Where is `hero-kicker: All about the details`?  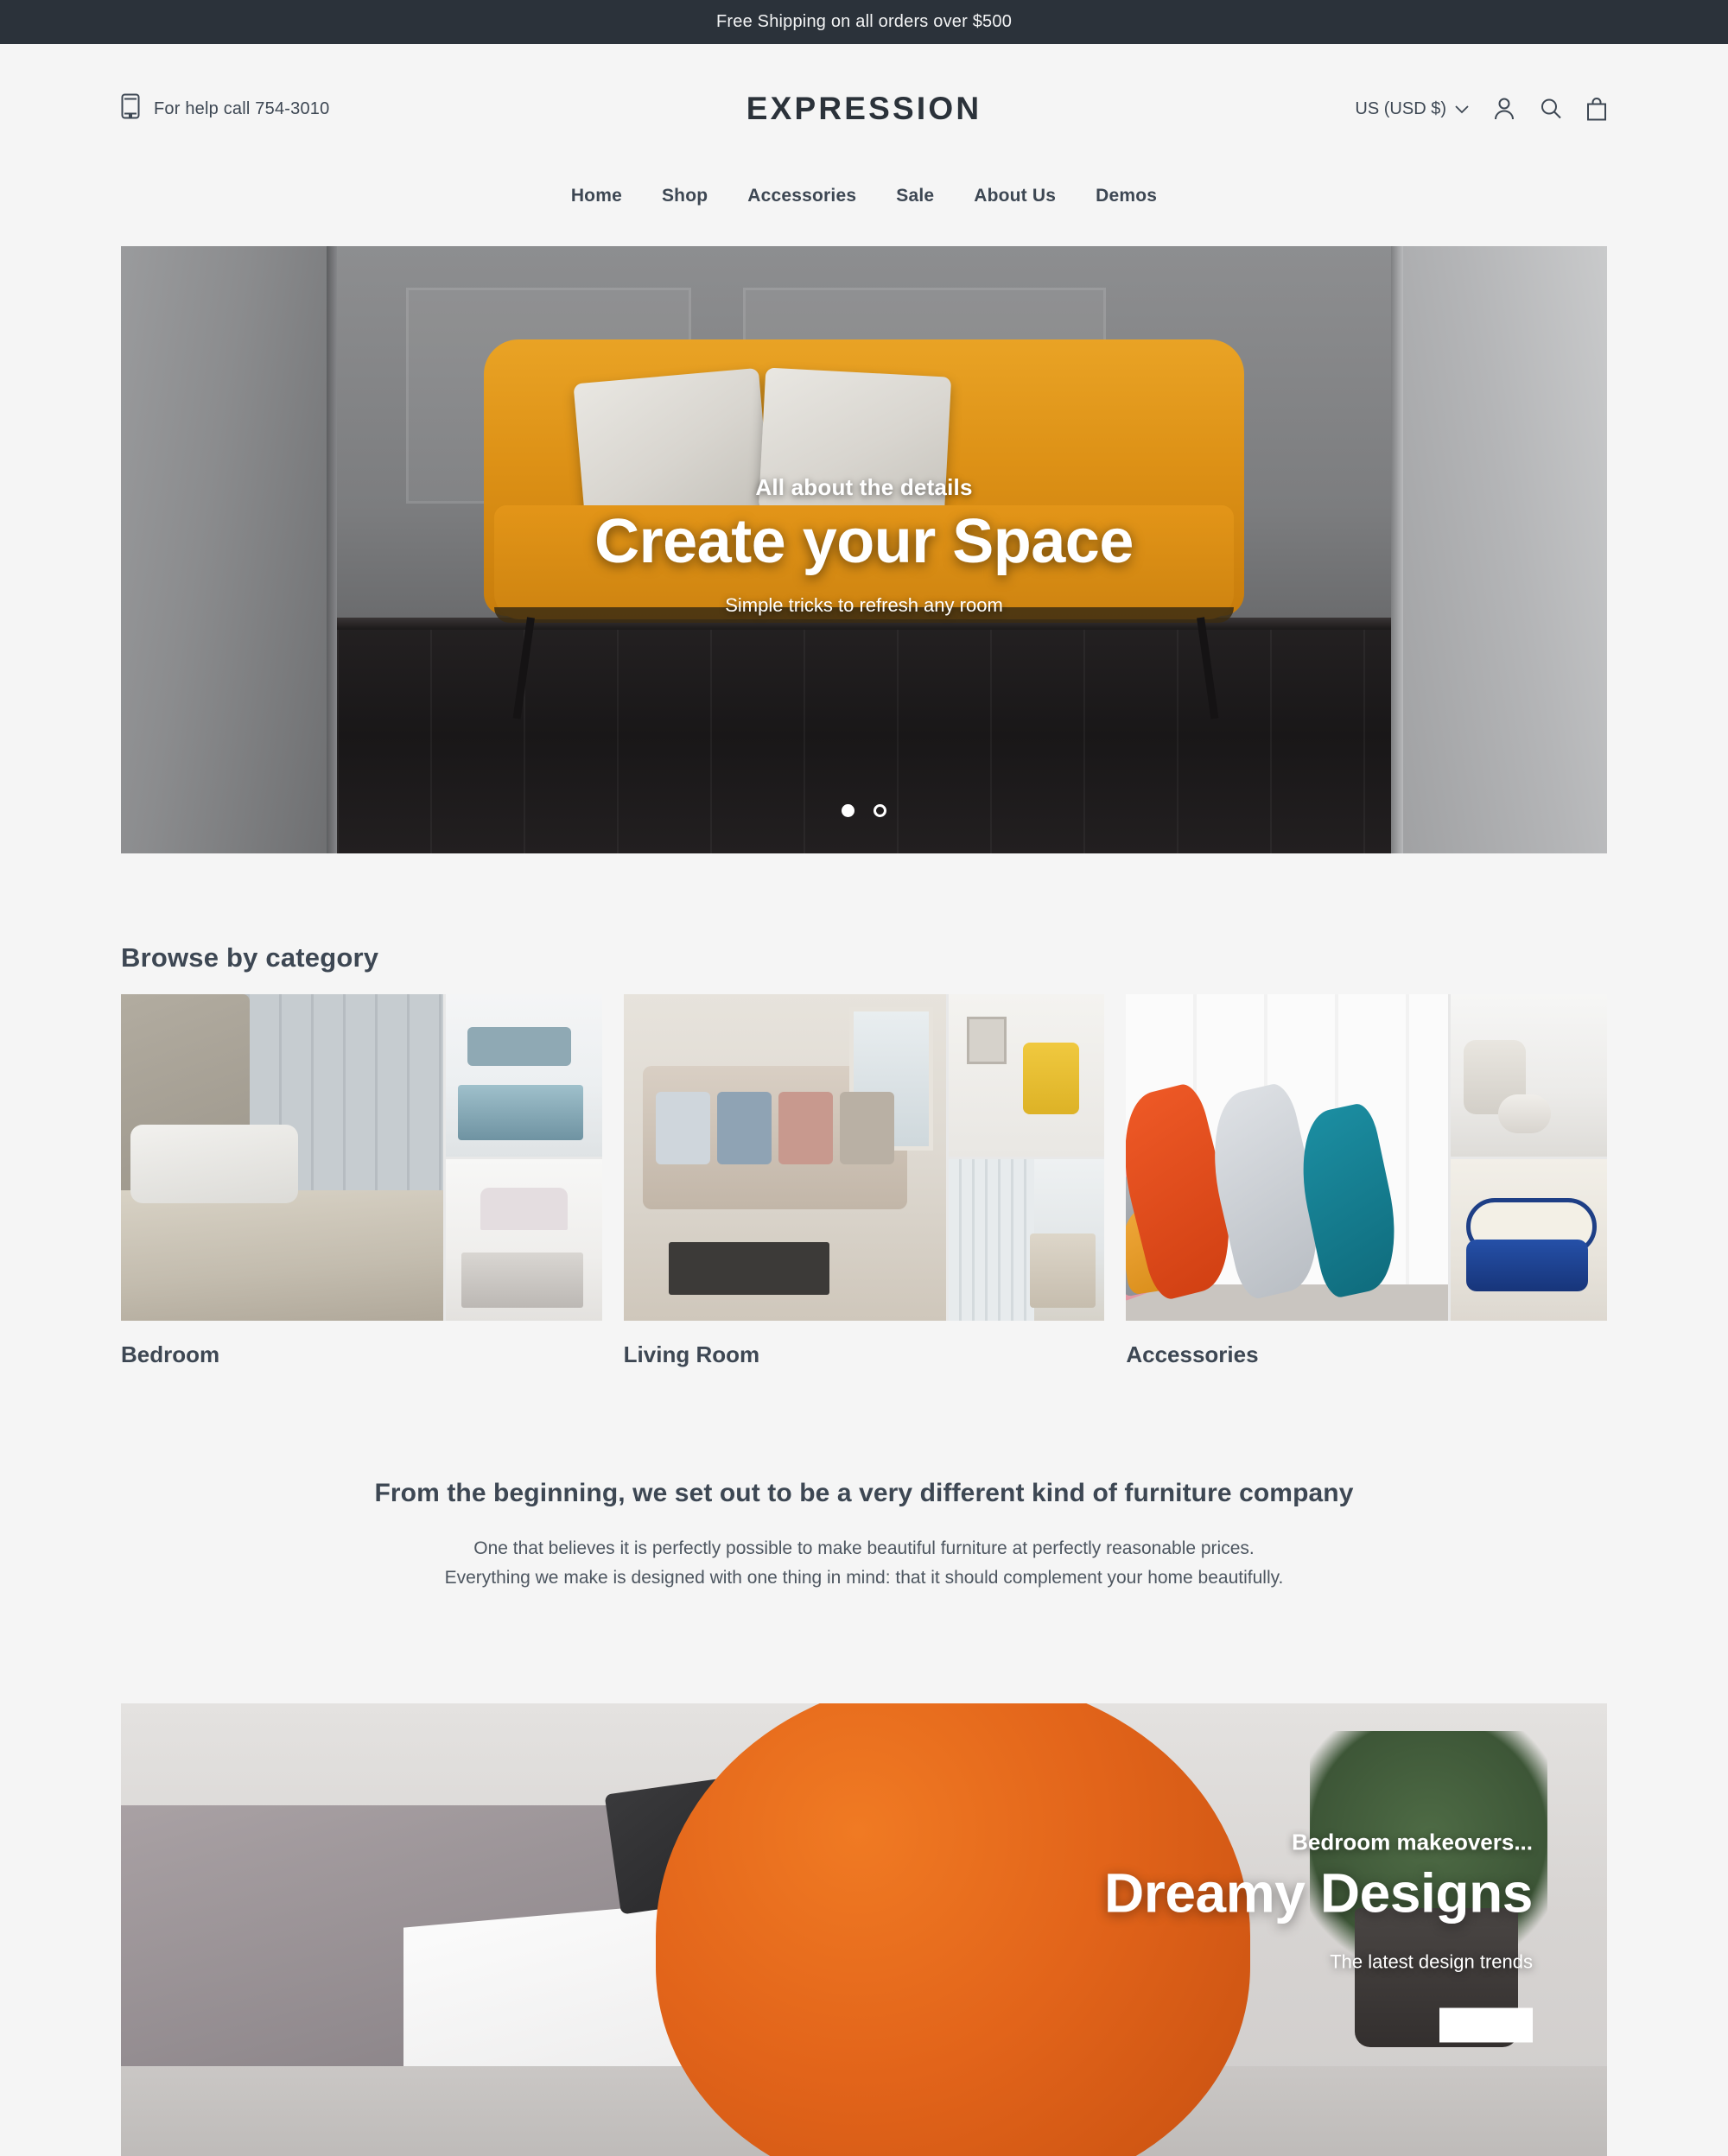
hero-kicker: All about the details is located at coordinates (864, 487).